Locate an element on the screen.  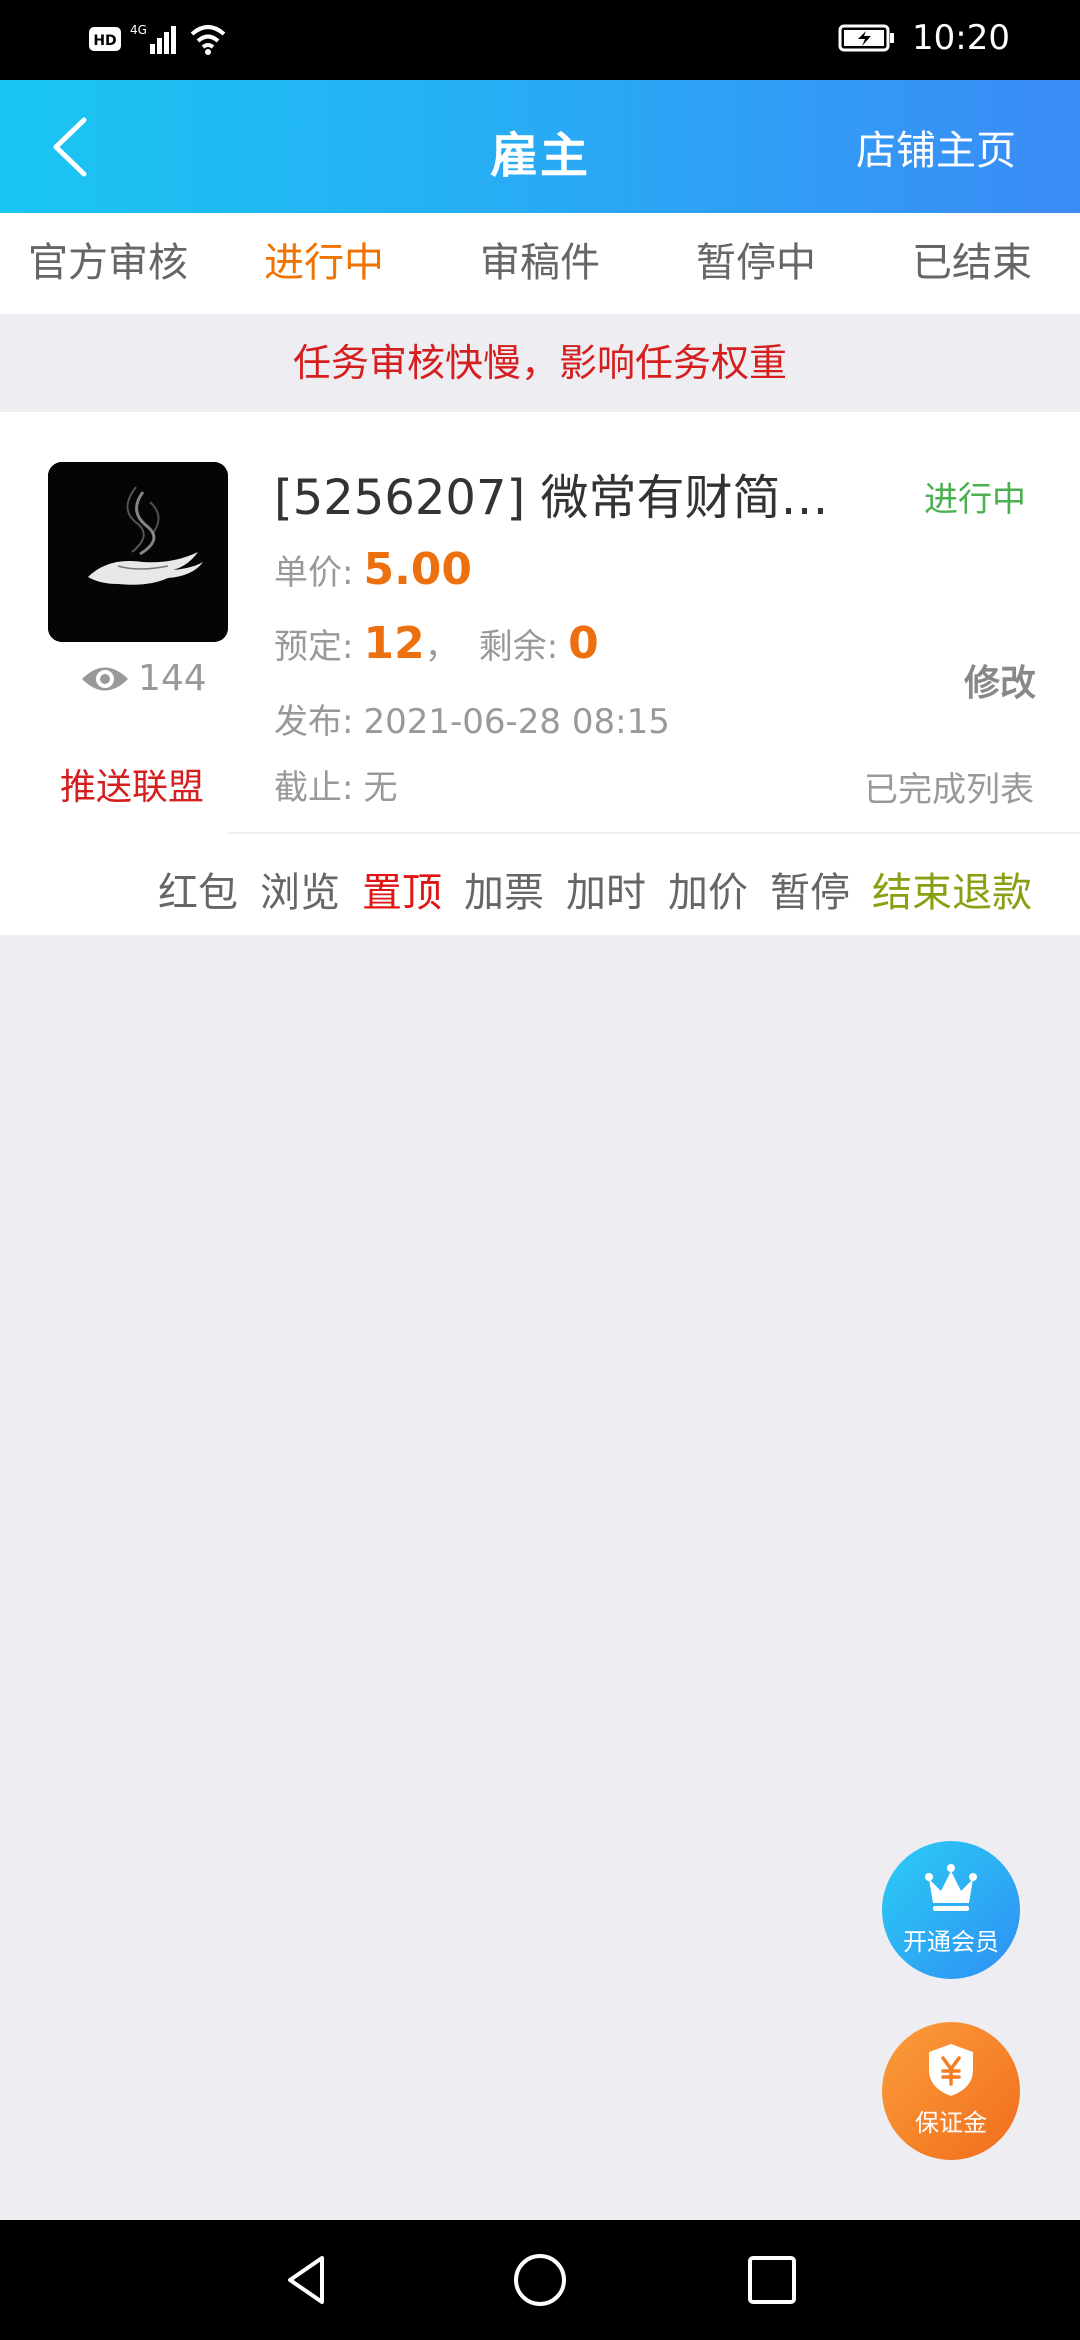
app-header: 雇主 店铺主页 is located at coordinates (540, 146).